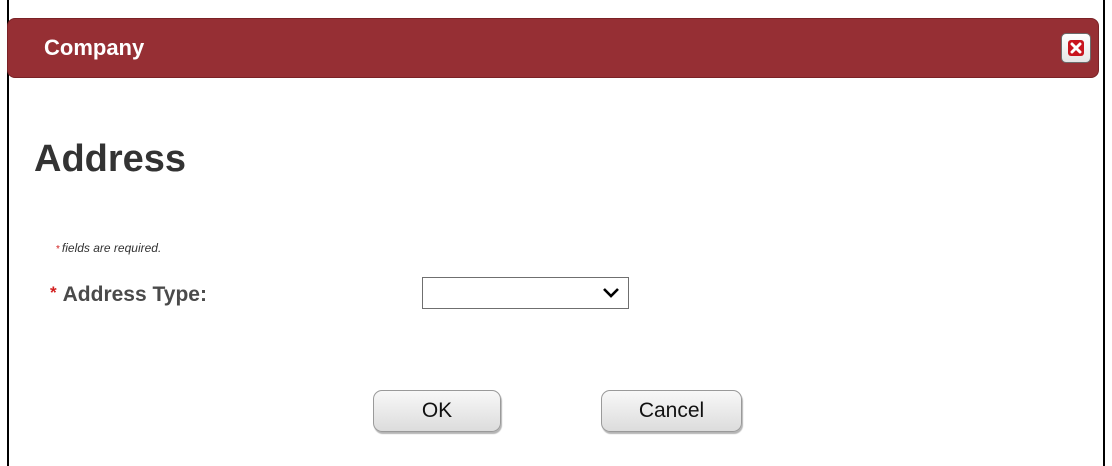 The height and width of the screenshot is (466, 1112). What do you see at coordinates (111, 248) in the screenshot?
I see `required-note-text: fields are required.` at bounding box center [111, 248].